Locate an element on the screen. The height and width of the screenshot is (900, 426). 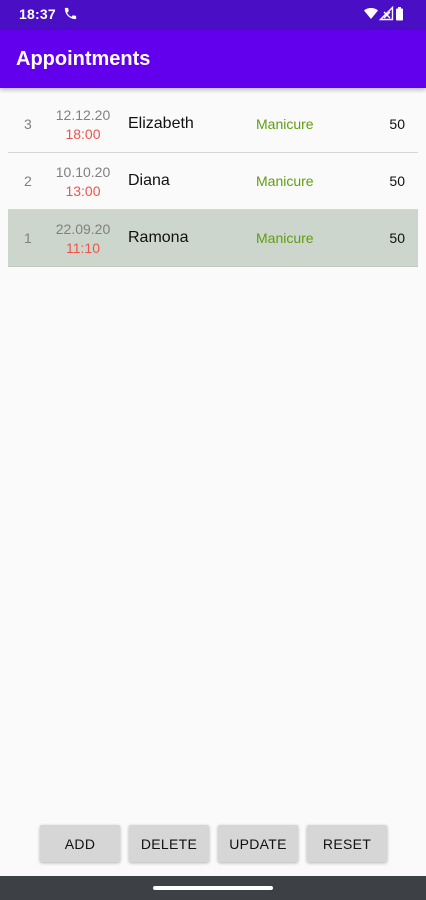
appointment-id: 3 is located at coordinates (28, 124).